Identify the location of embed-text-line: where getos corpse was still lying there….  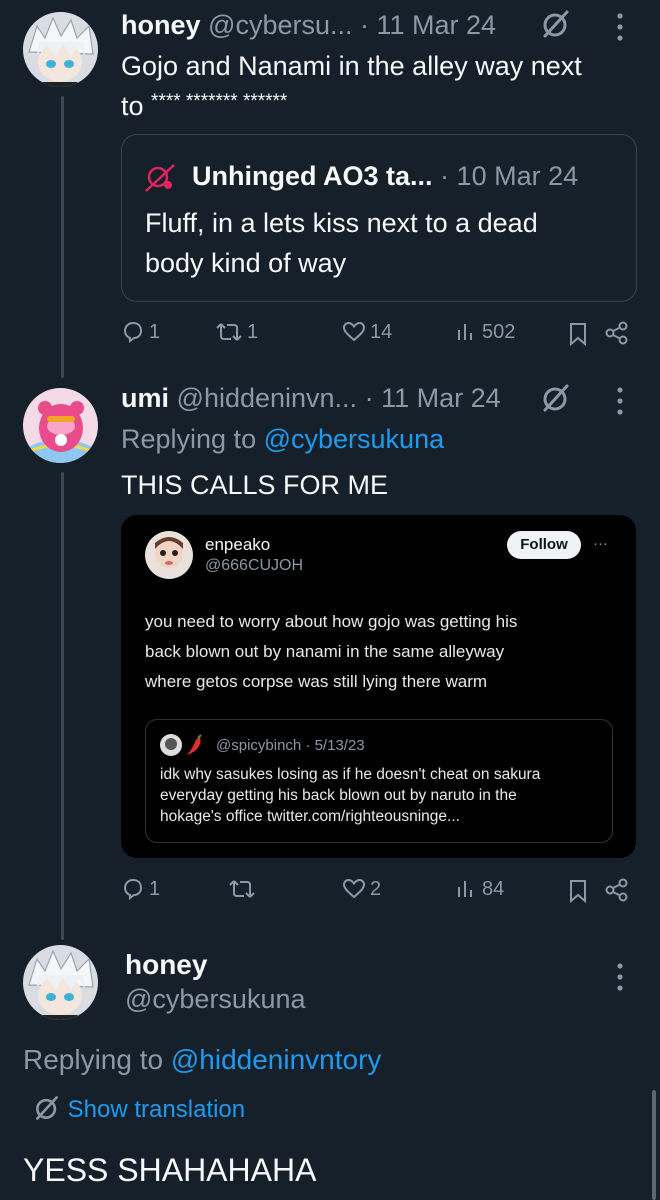
(316, 681).